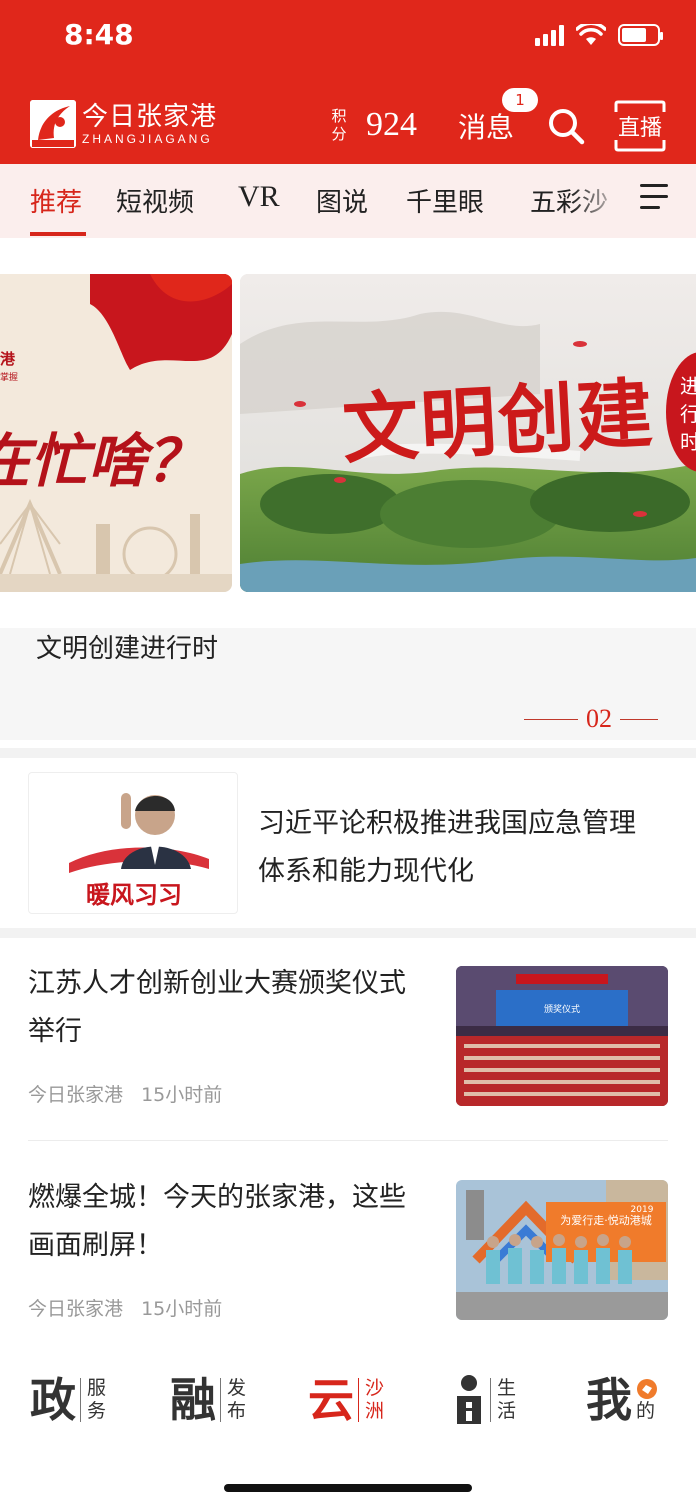 The image size is (696, 1506). Describe the element at coordinates (155, 200) in the screenshot. I see `tab-short-video: 短视频` at that location.